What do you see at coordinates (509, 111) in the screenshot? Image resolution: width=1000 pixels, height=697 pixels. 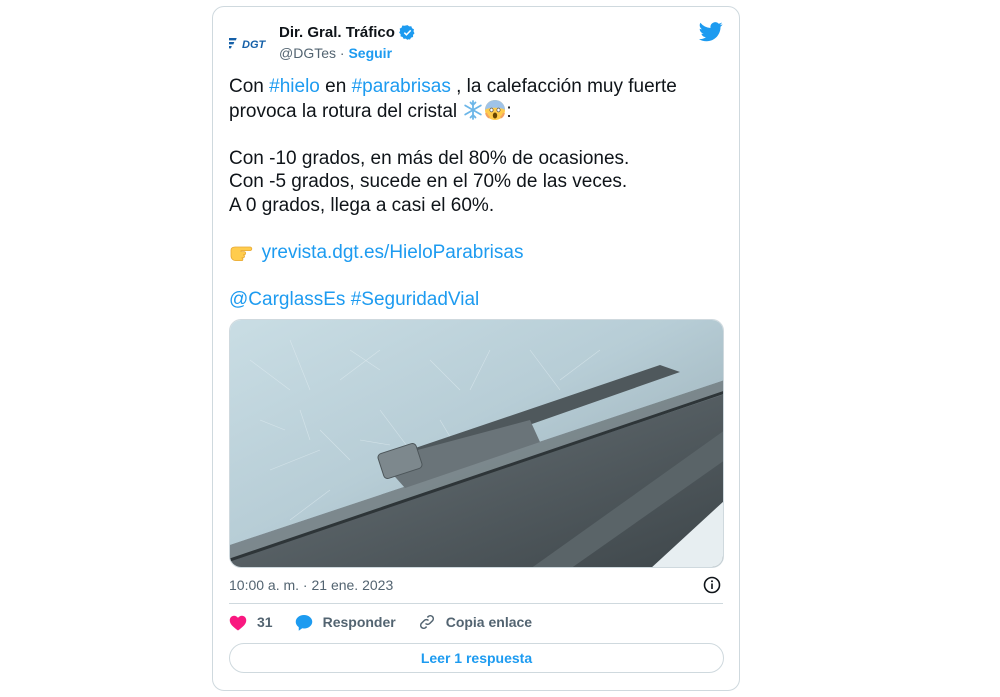 I see `text-segment: :` at bounding box center [509, 111].